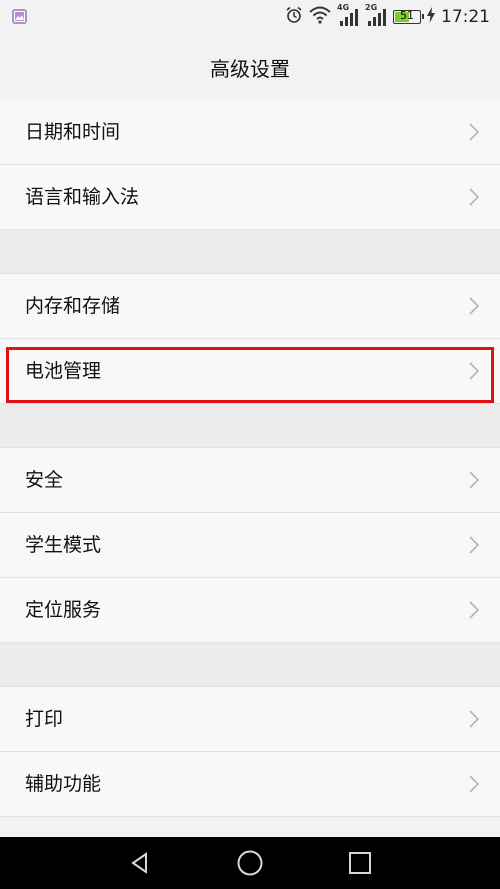 The image size is (500, 889). Describe the element at coordinates (348, 15) in the screenshot. I see `signal-icon: 4G` at that location.